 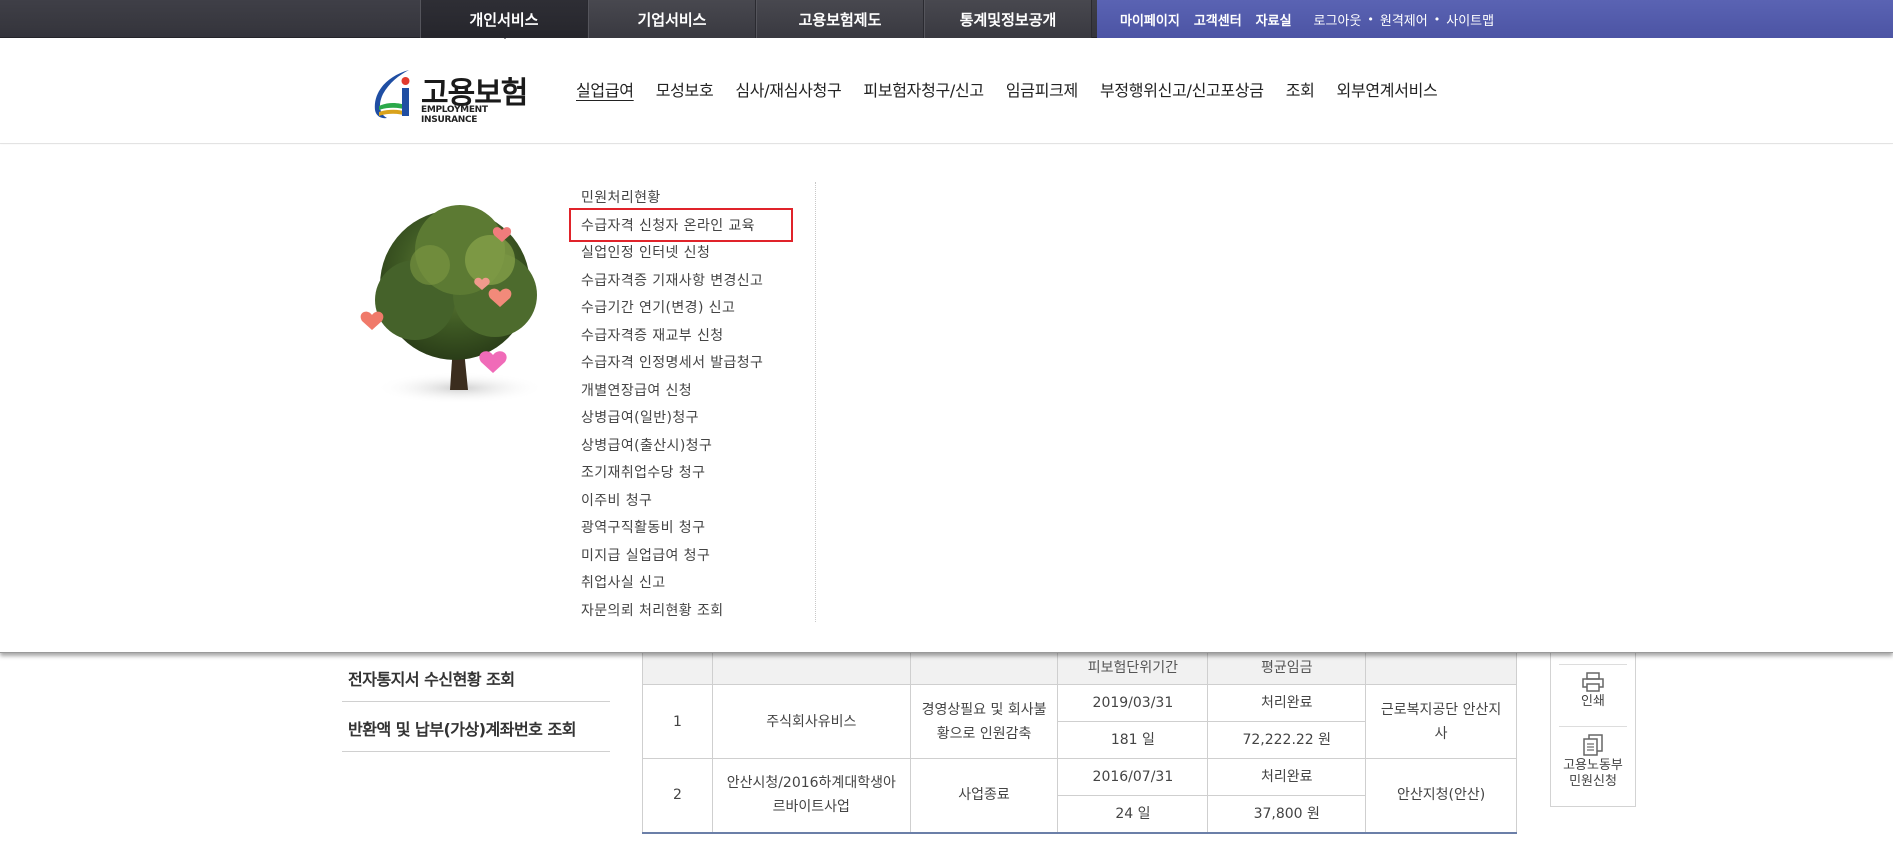 I want to click on submenu-item-individual-extension: 개별연장급여 신청, so click(x=696, y=392).